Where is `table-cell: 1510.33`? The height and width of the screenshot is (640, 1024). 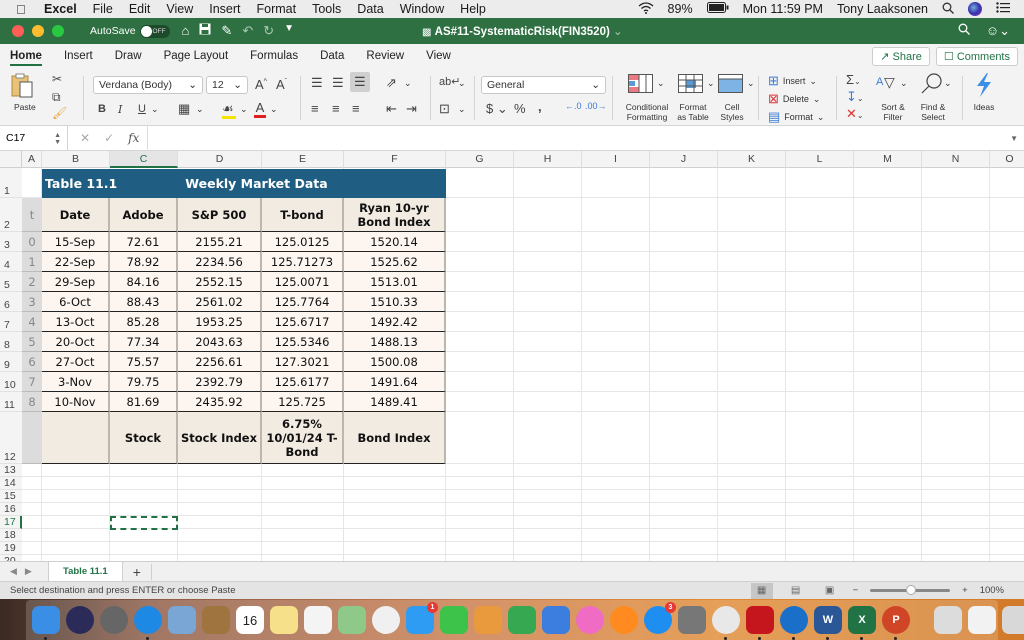 table-cell: 1510.33 is located at coordinates (395, 302).